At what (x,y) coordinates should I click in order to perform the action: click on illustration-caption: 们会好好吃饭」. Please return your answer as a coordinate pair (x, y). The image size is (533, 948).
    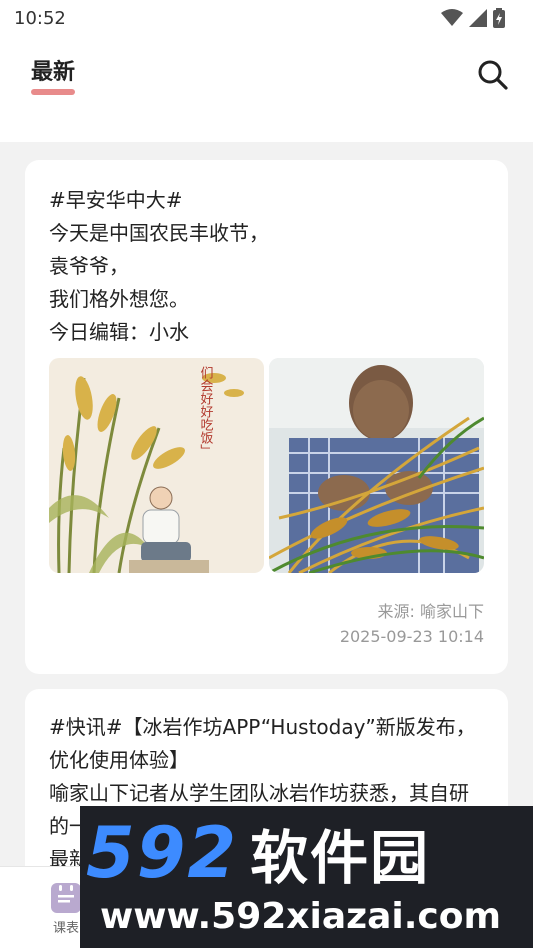
    Looking at the image, I should click on (206, 411).